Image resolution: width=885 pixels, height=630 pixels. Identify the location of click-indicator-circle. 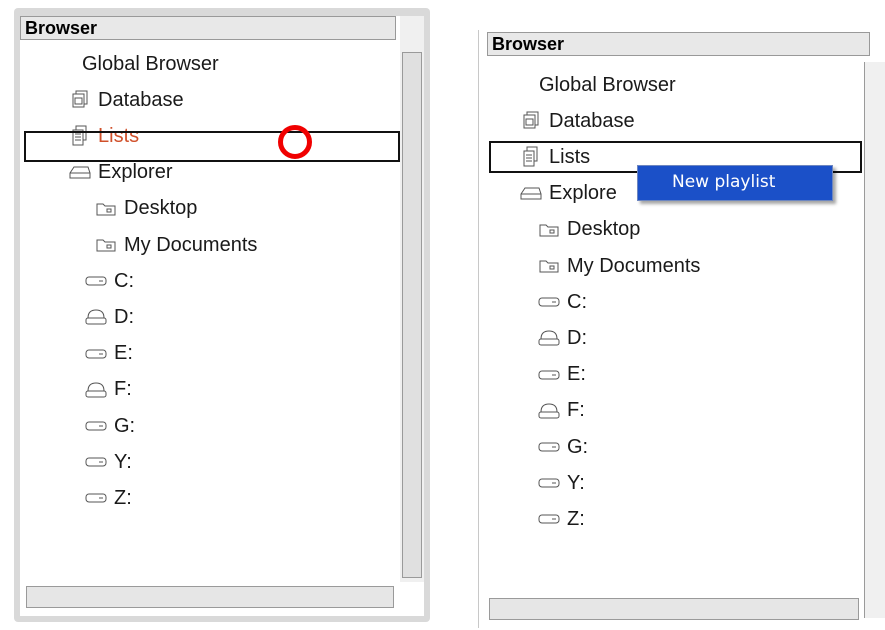
(295, 142).